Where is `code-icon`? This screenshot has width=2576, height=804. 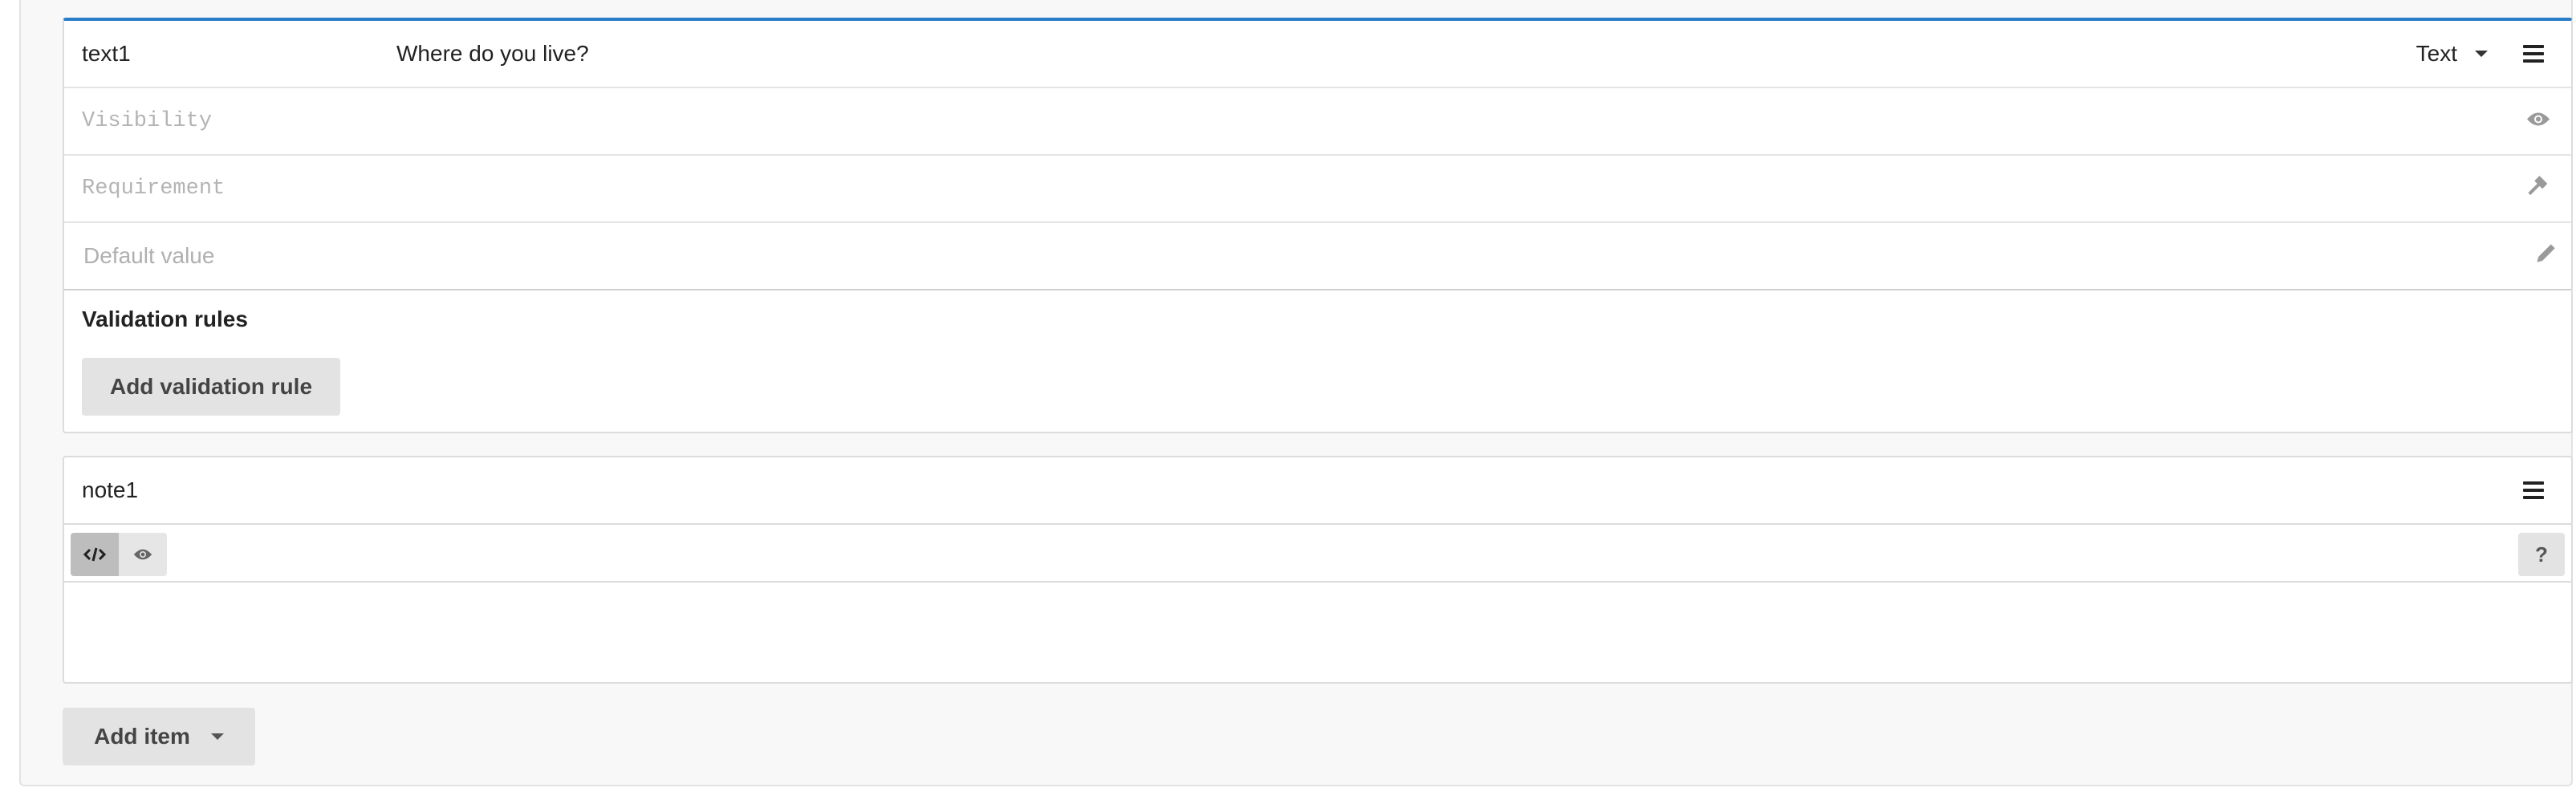
code-icon is located at coordinates (94, 554).